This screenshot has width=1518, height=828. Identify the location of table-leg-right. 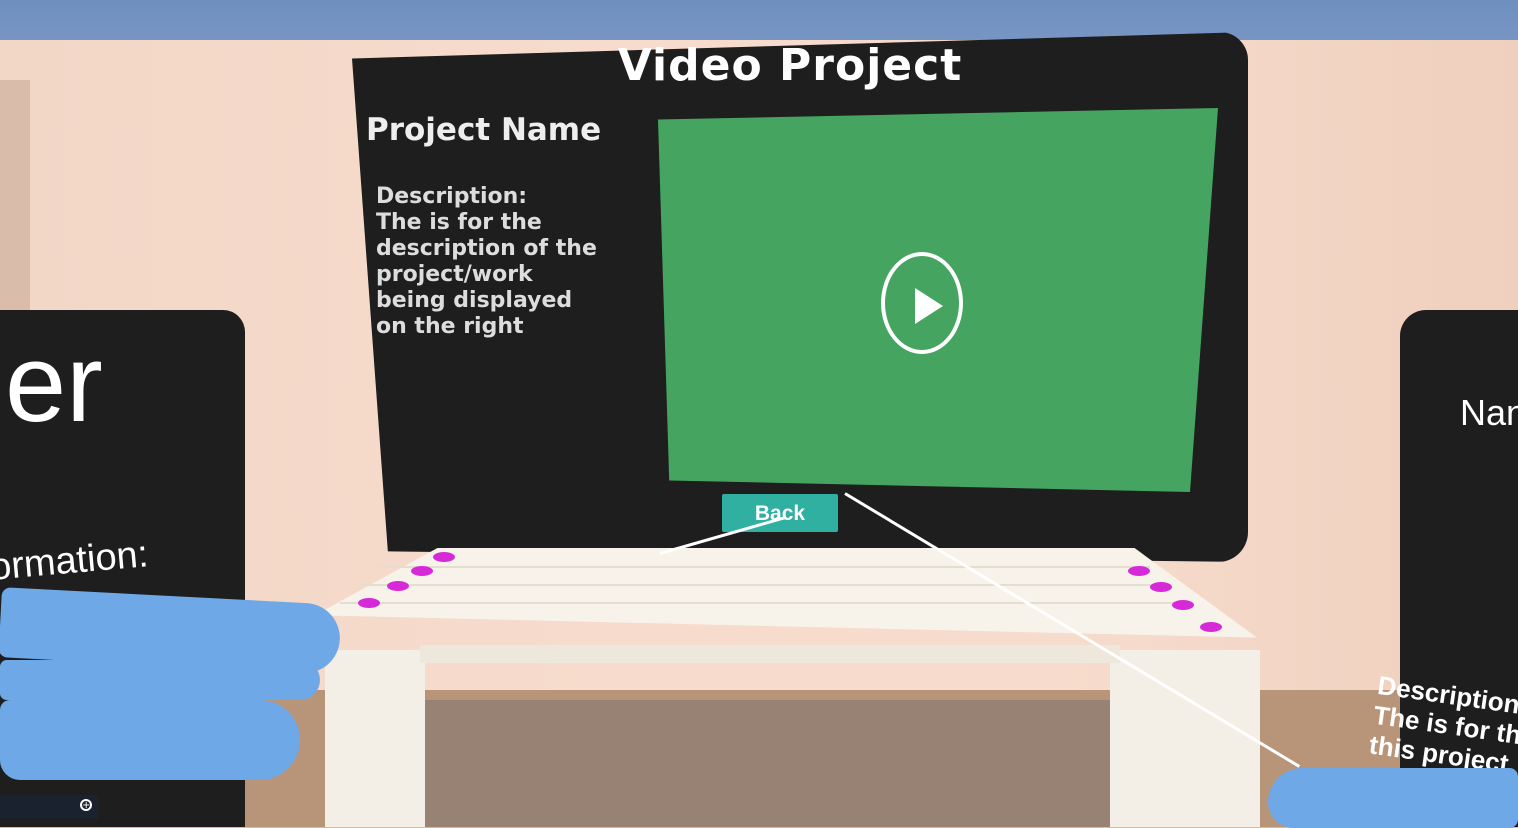
(1185, 738).